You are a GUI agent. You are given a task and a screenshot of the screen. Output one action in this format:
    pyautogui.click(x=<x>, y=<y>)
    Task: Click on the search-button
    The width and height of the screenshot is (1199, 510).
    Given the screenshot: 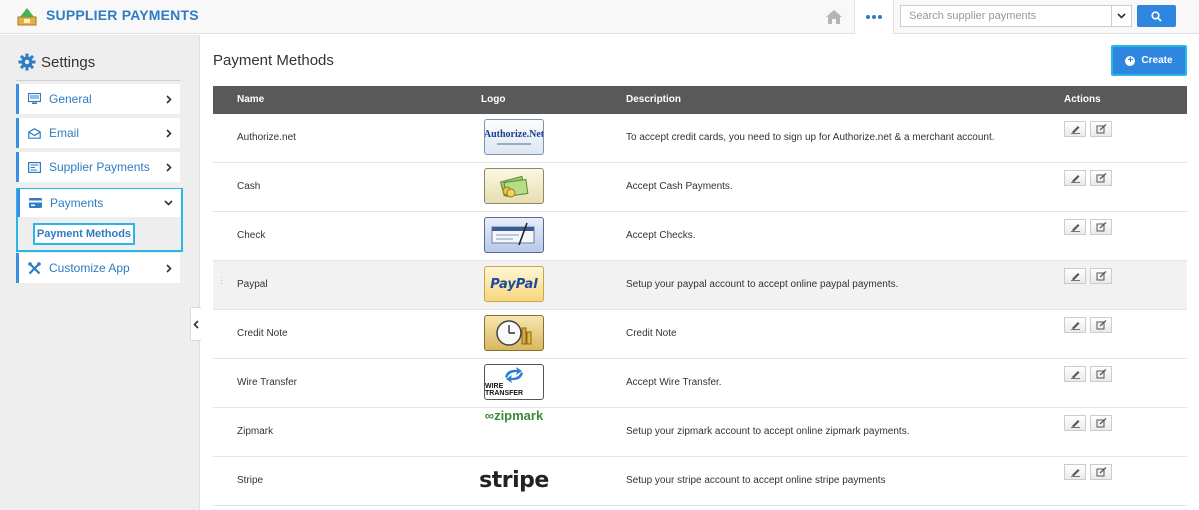 What is the action you would take?
    pyautogui.click(x=1156, y=16)
    